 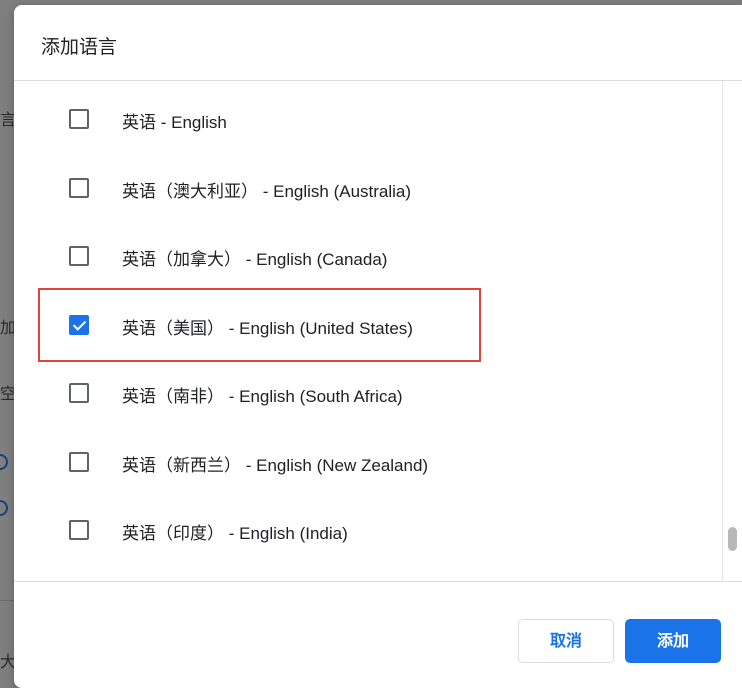 What do you see at coordinates (79, 530) in the screenshot?
I see `checkbox-english-india` at bounding box center [79, 530].